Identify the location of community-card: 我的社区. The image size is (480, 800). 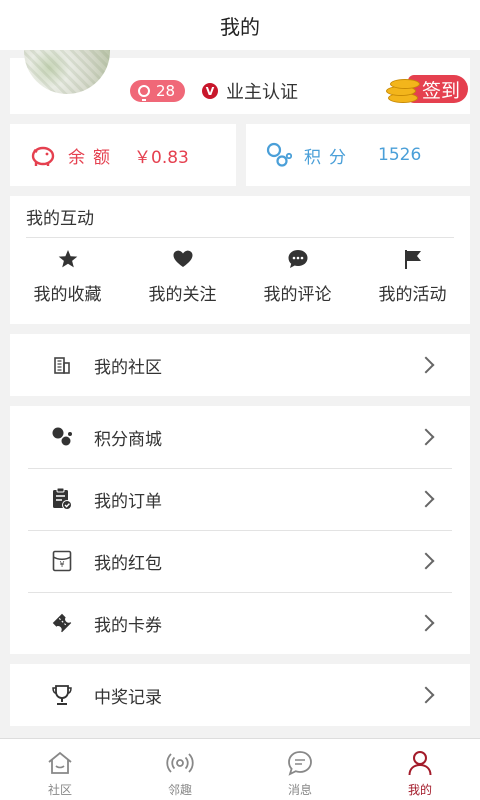
(240, 365).